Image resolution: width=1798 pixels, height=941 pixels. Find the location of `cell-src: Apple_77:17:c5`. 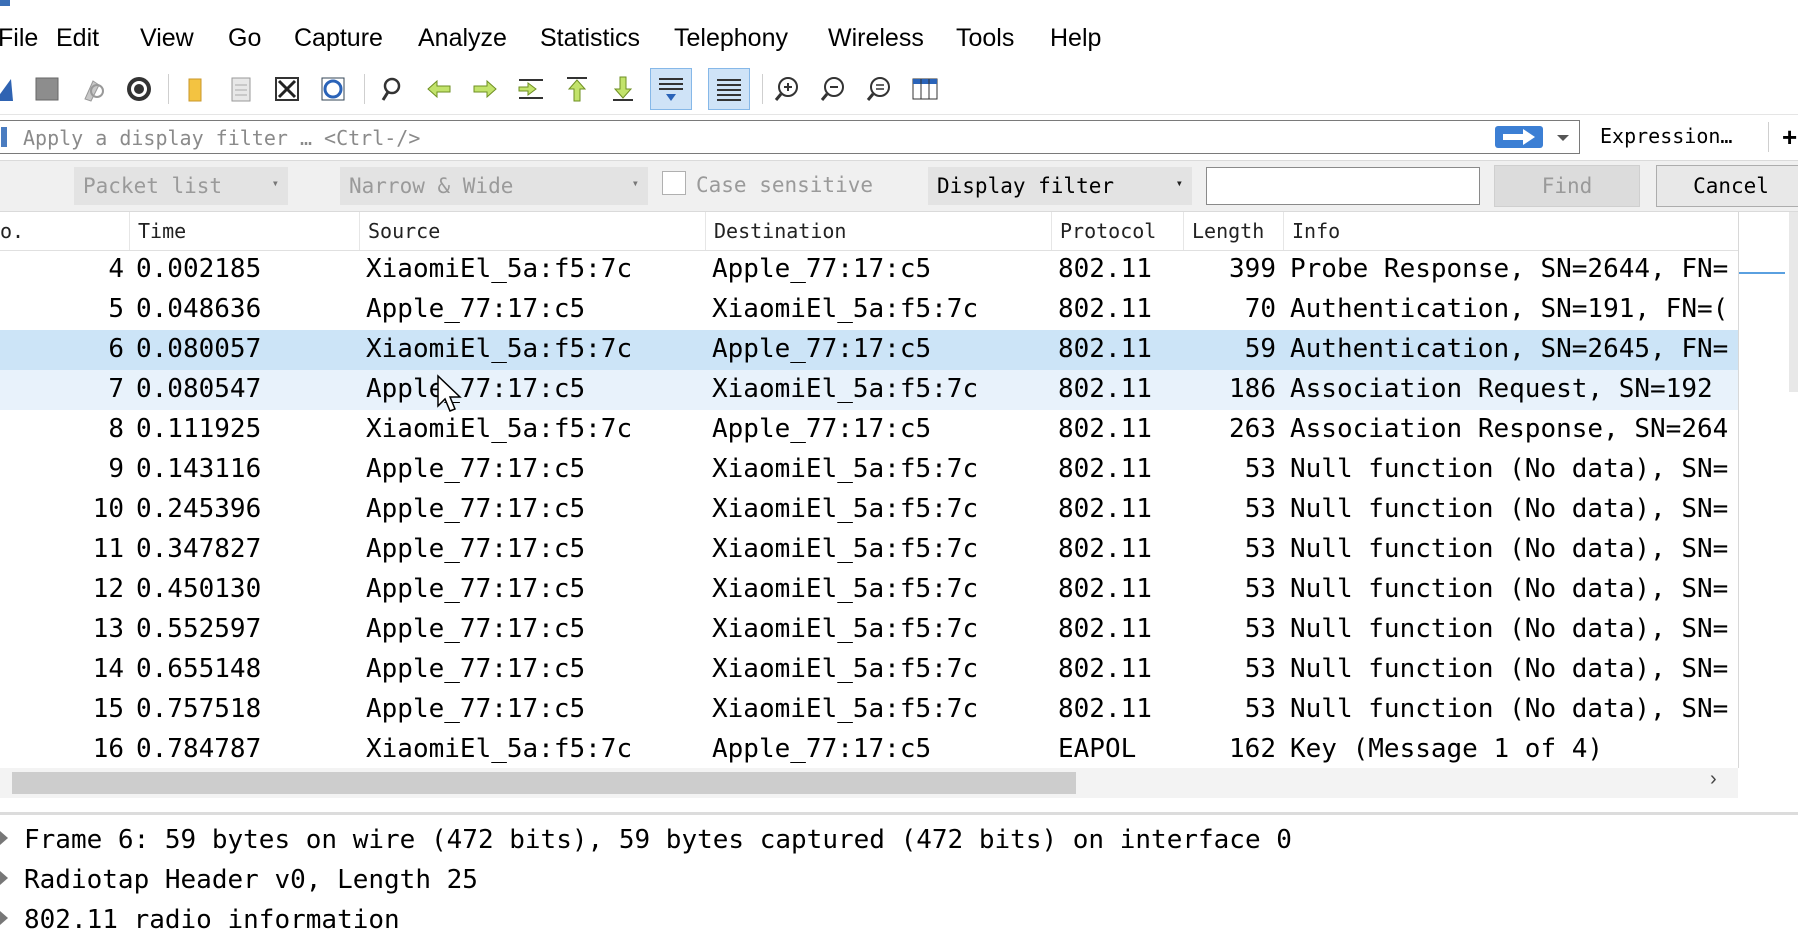

cell-src: Apple_77:17:c5 is located at coordinates (476, 589).